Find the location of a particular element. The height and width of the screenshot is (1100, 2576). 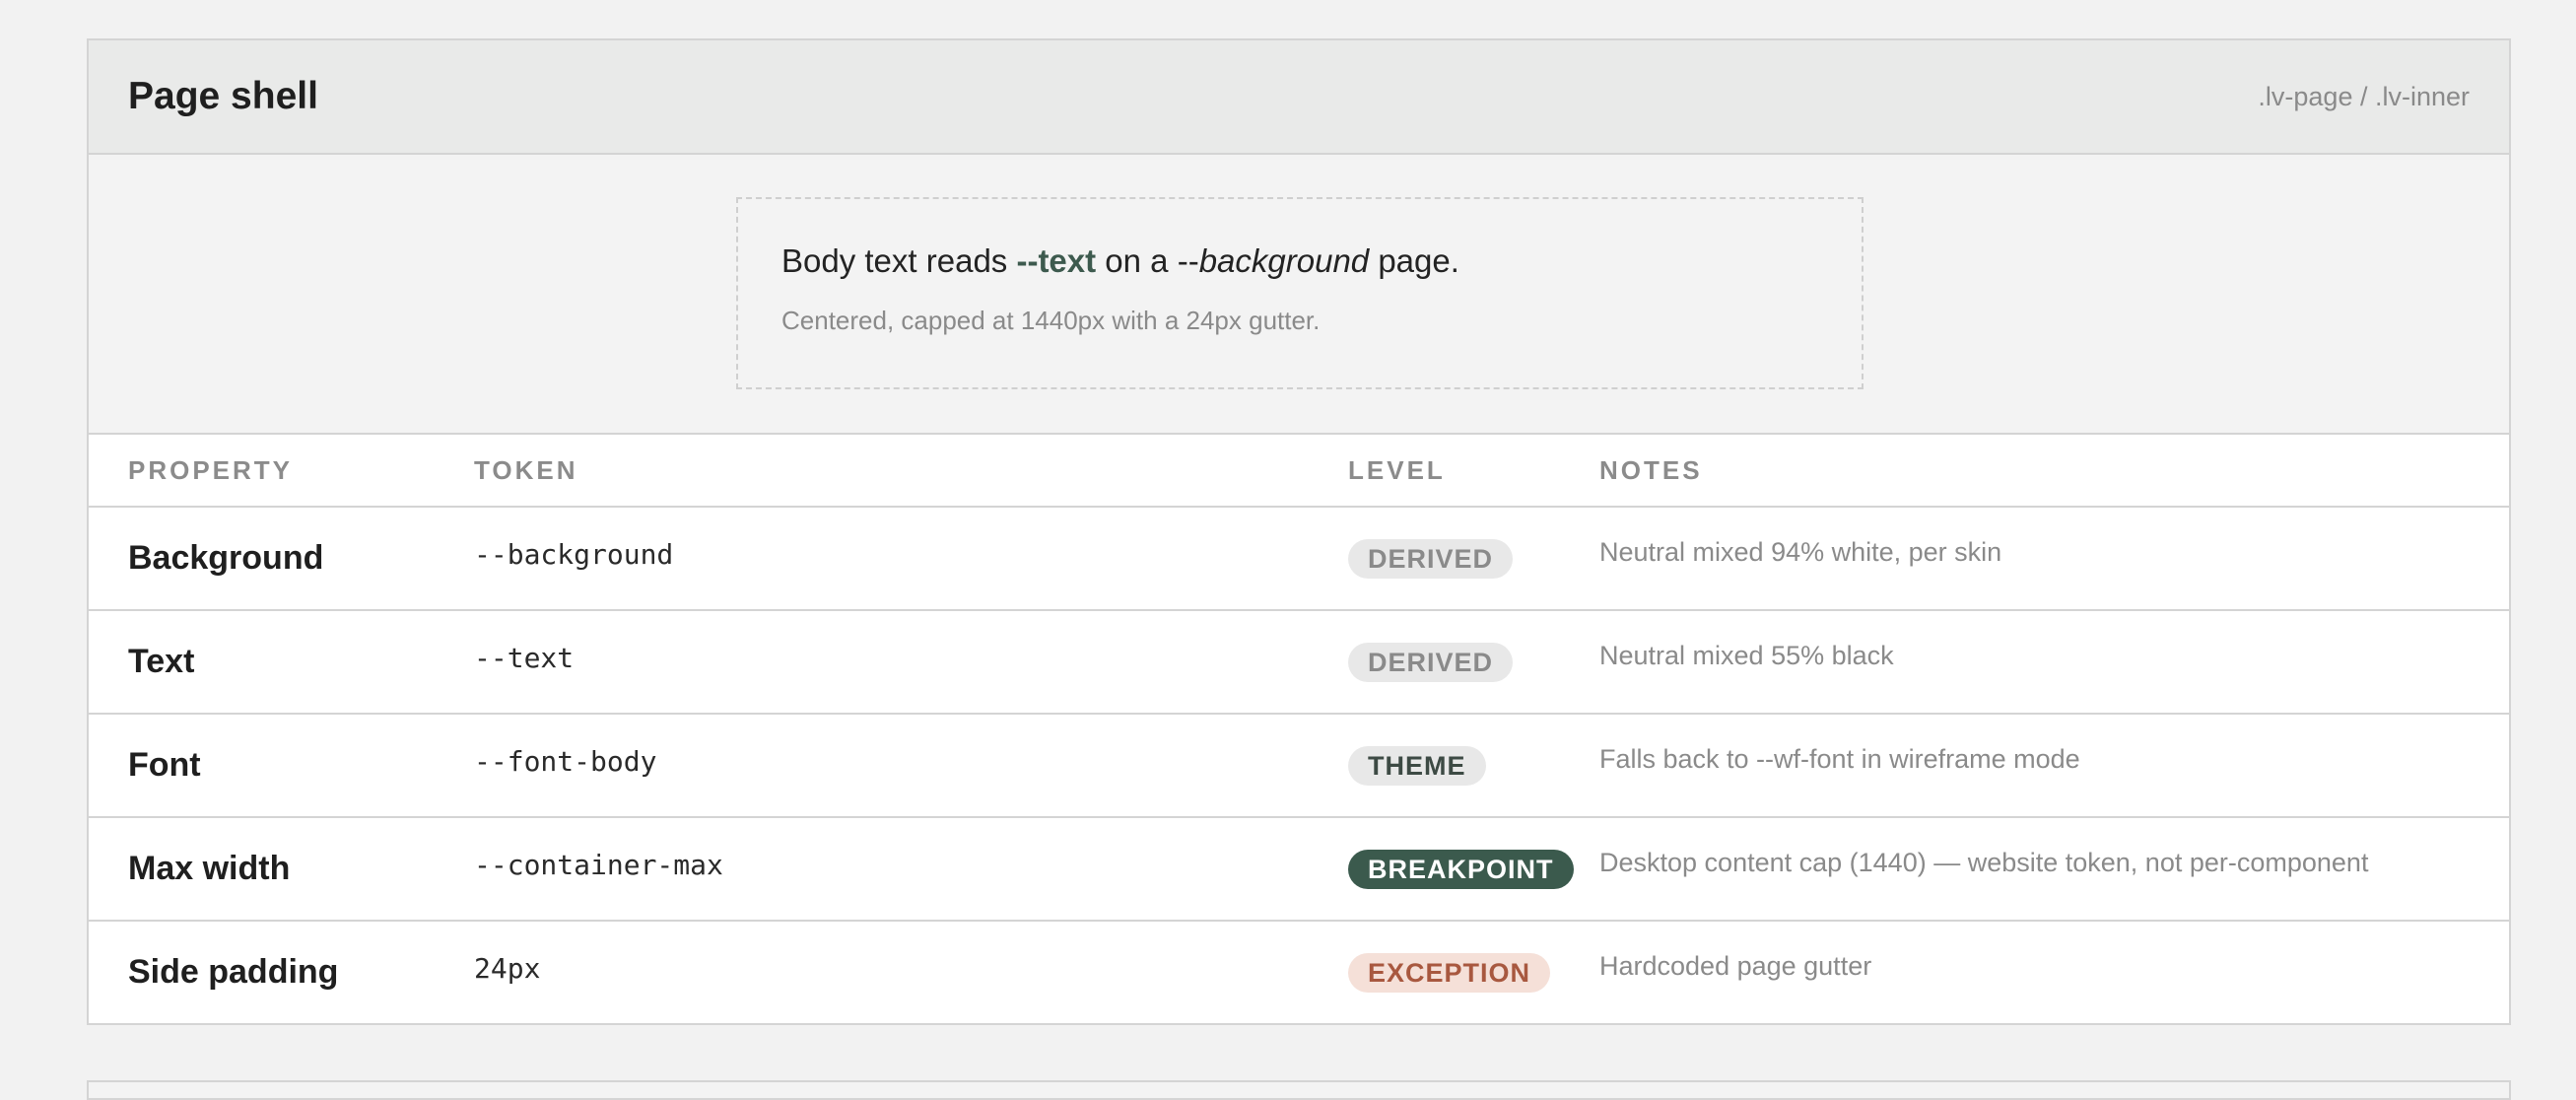

property-name: Side padding is located at coordinates (234, 972).